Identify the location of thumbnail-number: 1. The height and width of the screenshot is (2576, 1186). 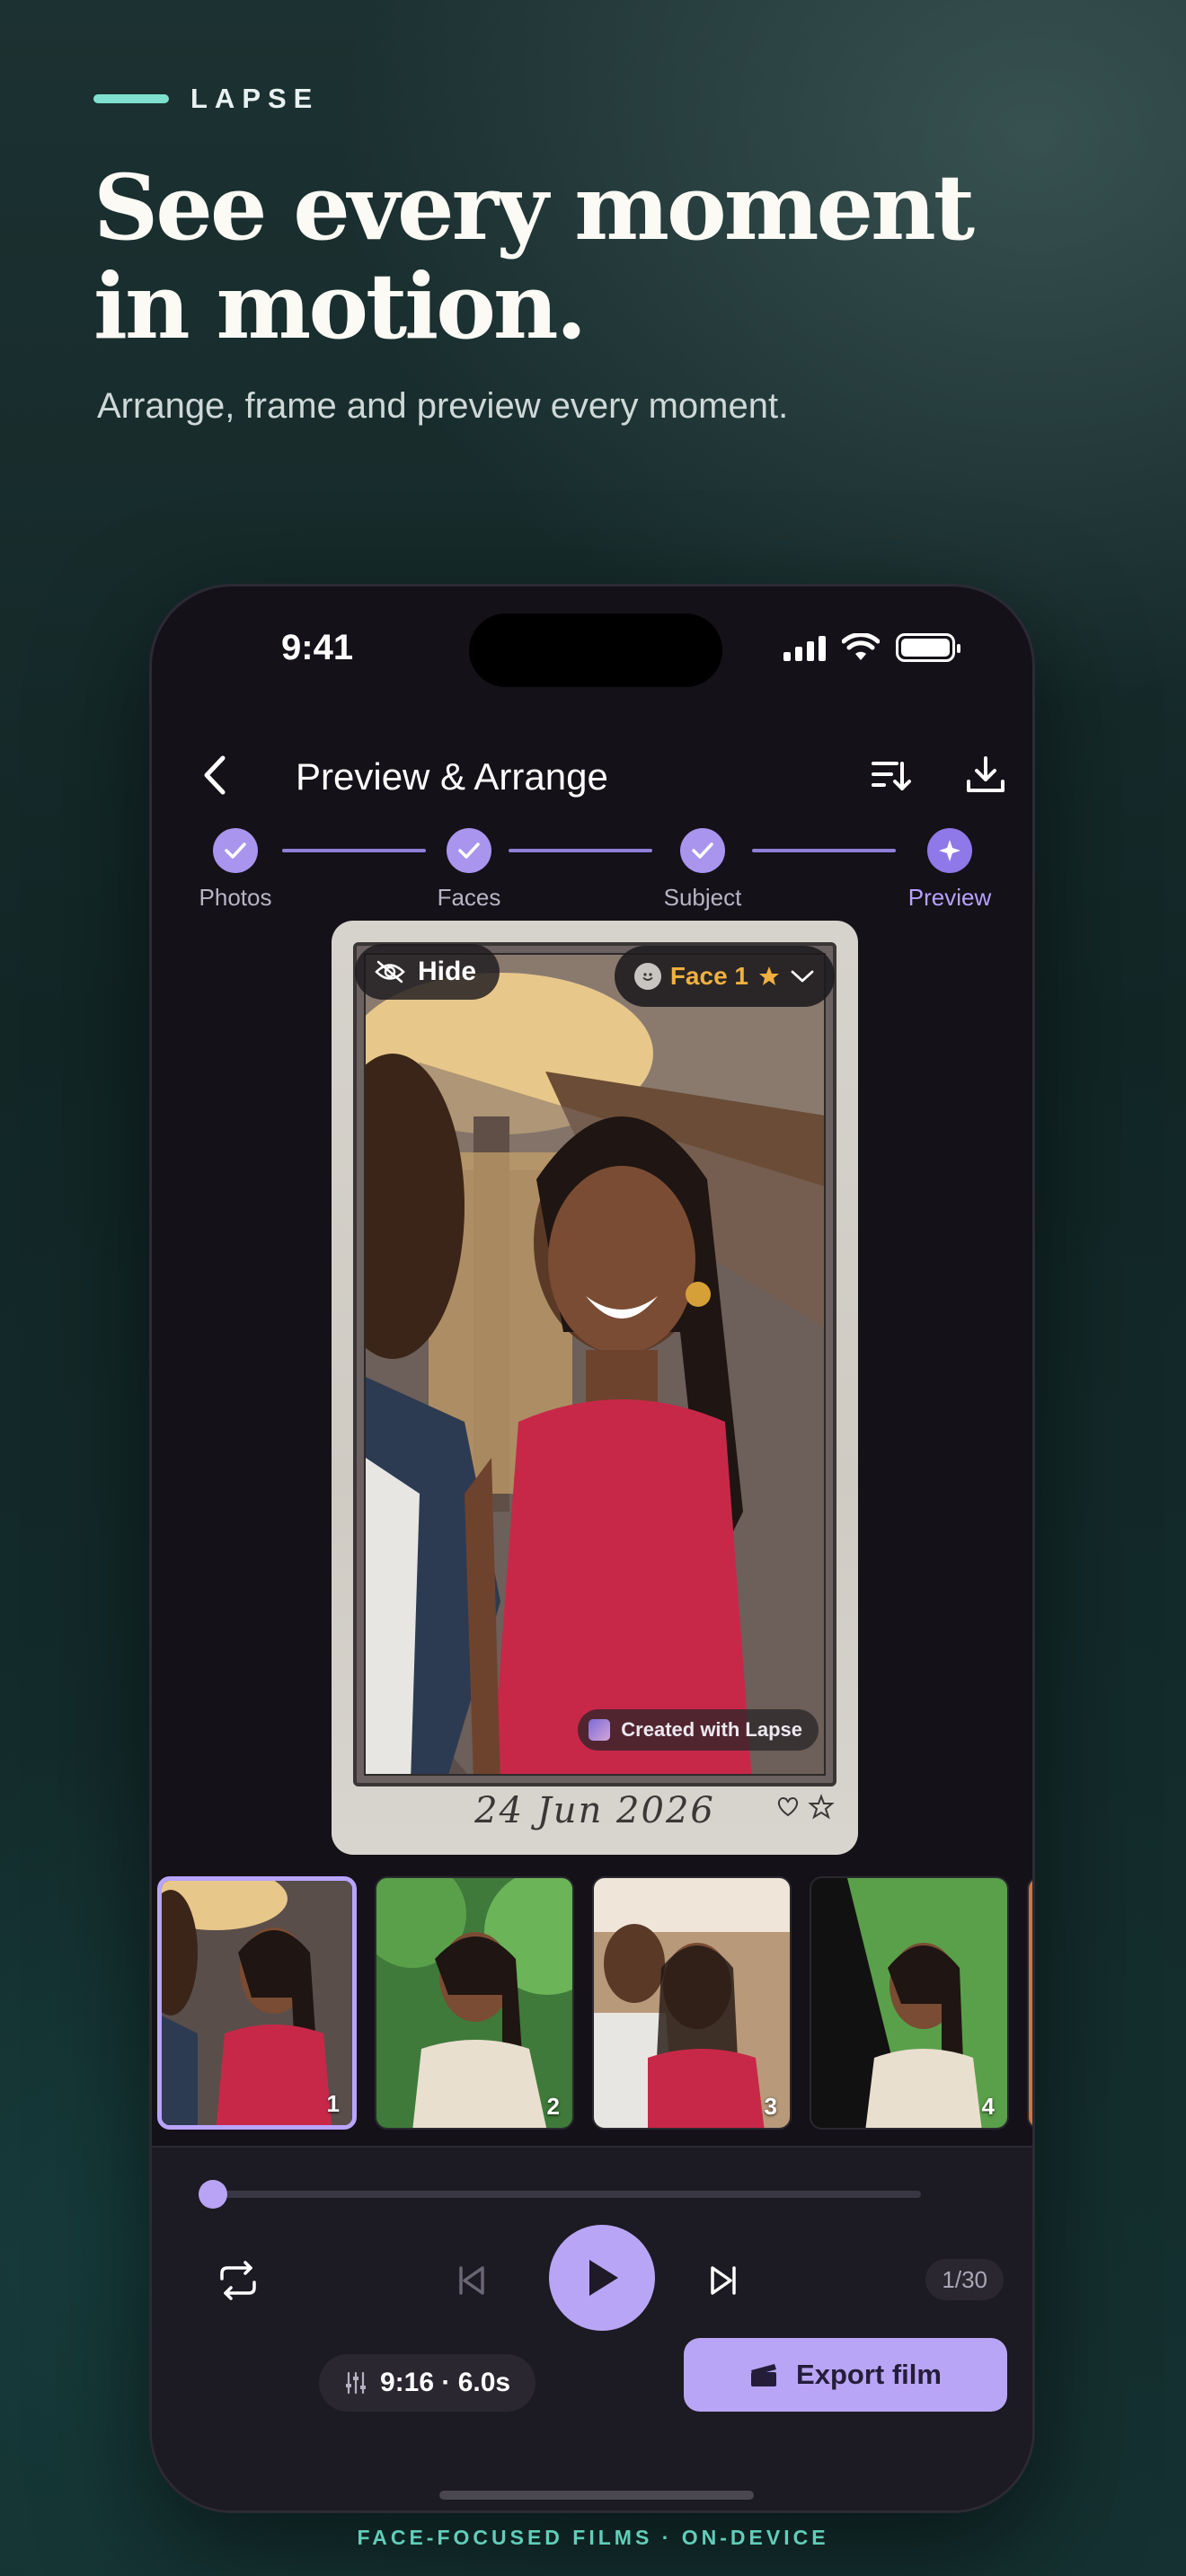
(333, 2103).